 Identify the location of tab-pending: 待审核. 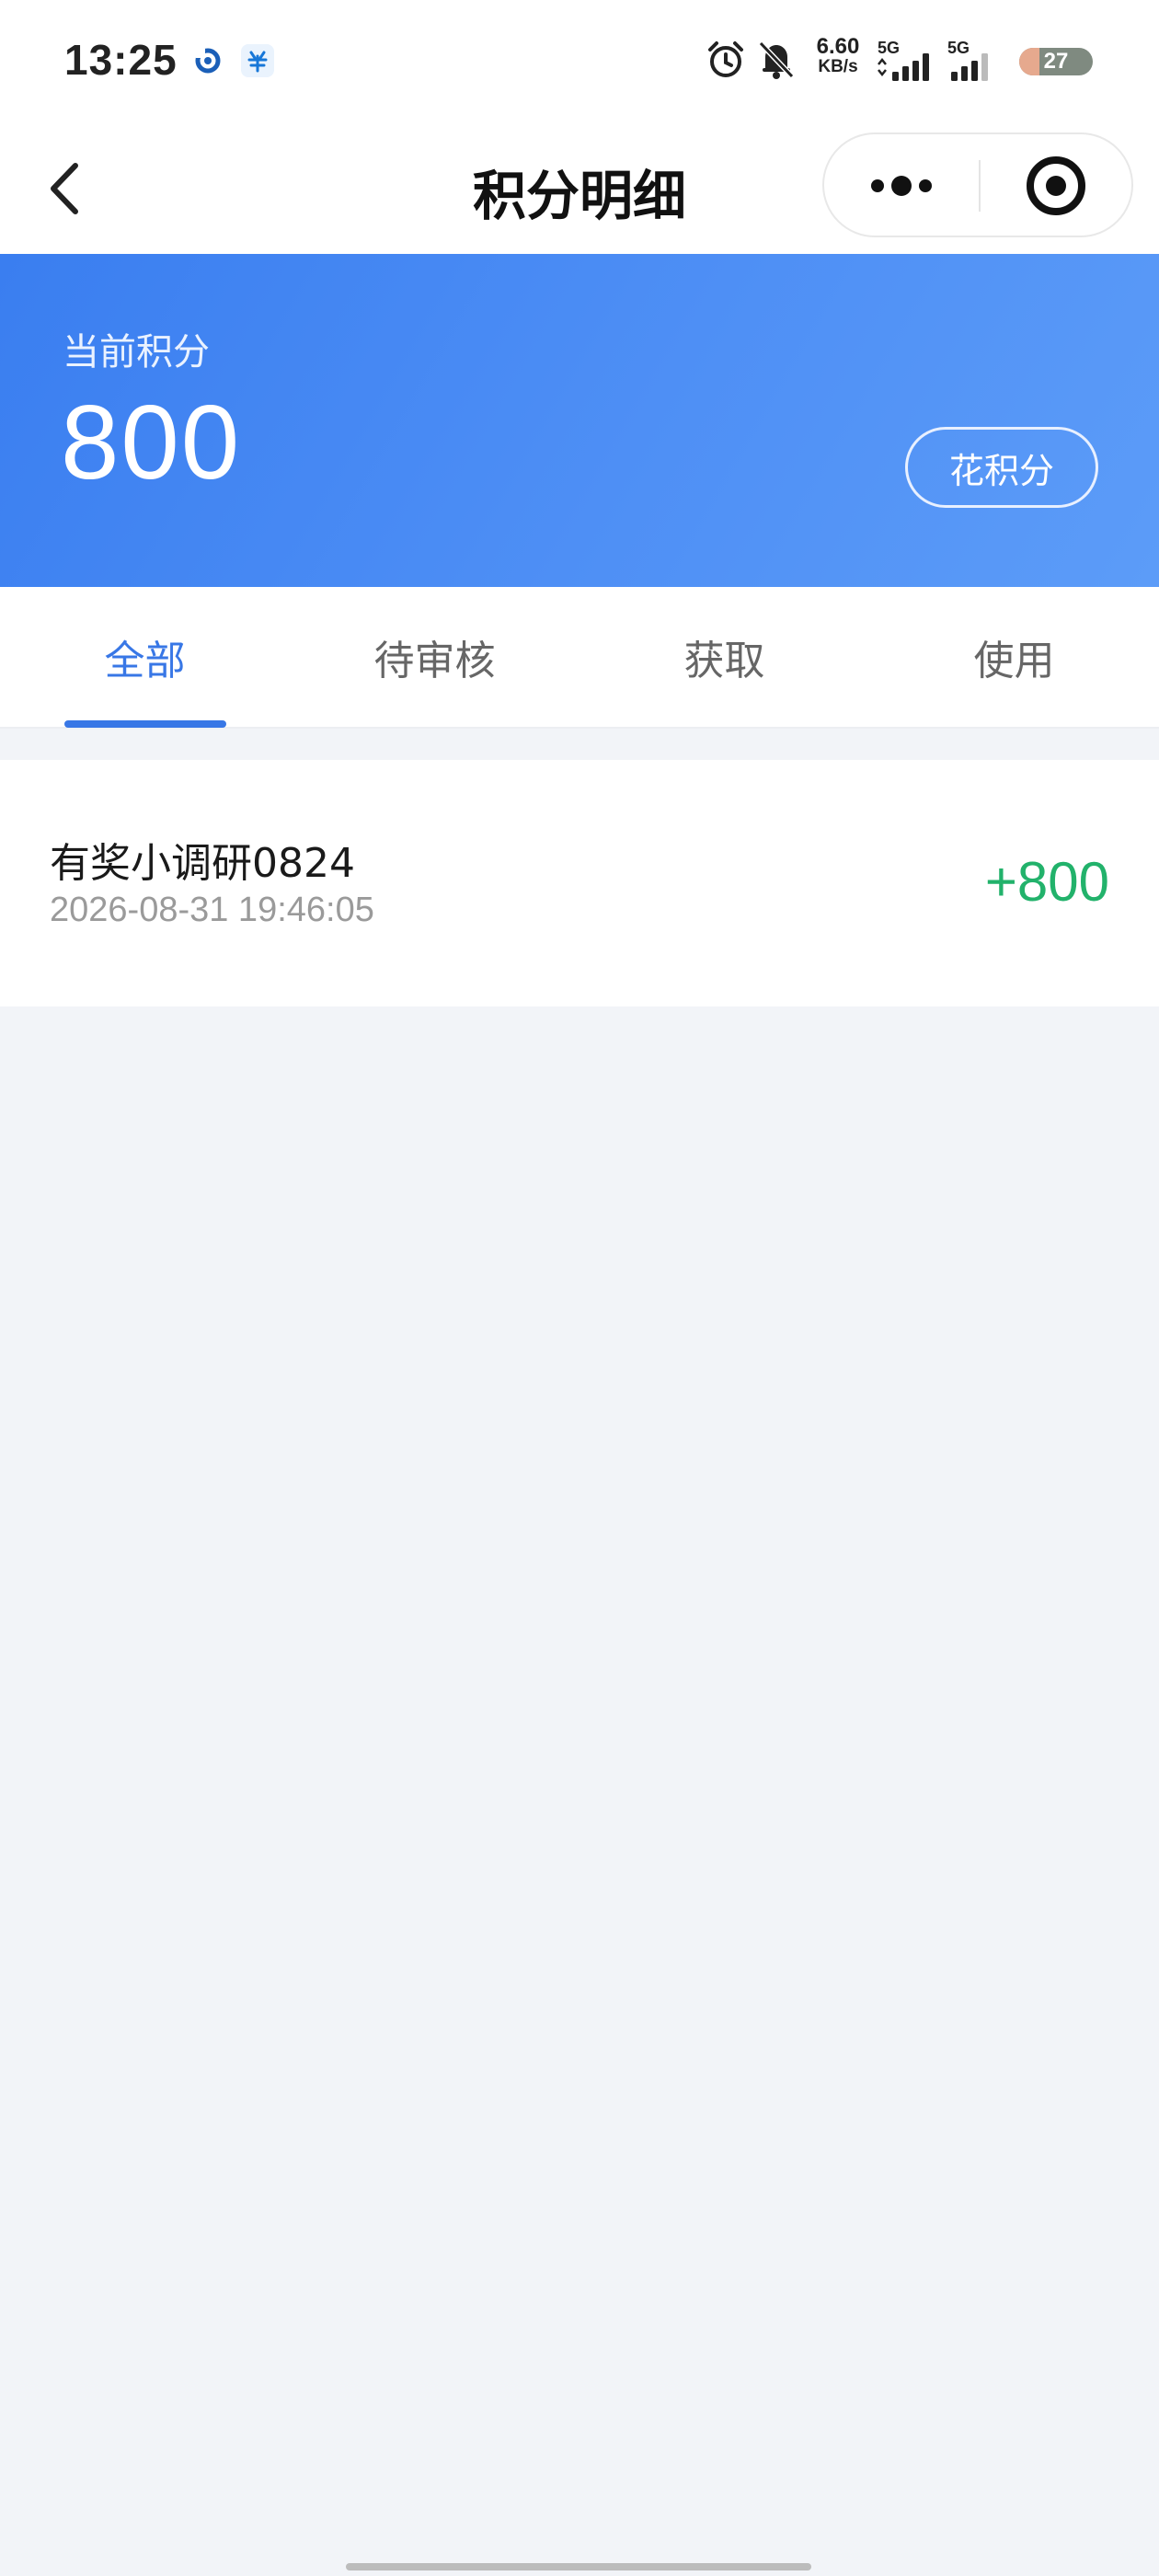
(435, 657).